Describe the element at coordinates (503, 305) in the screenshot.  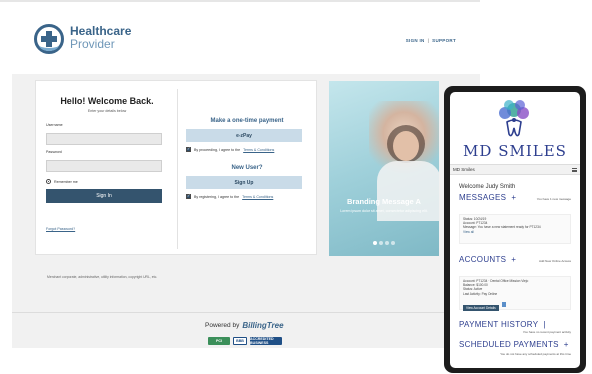
I see `statement-pdf-icon` at that location.